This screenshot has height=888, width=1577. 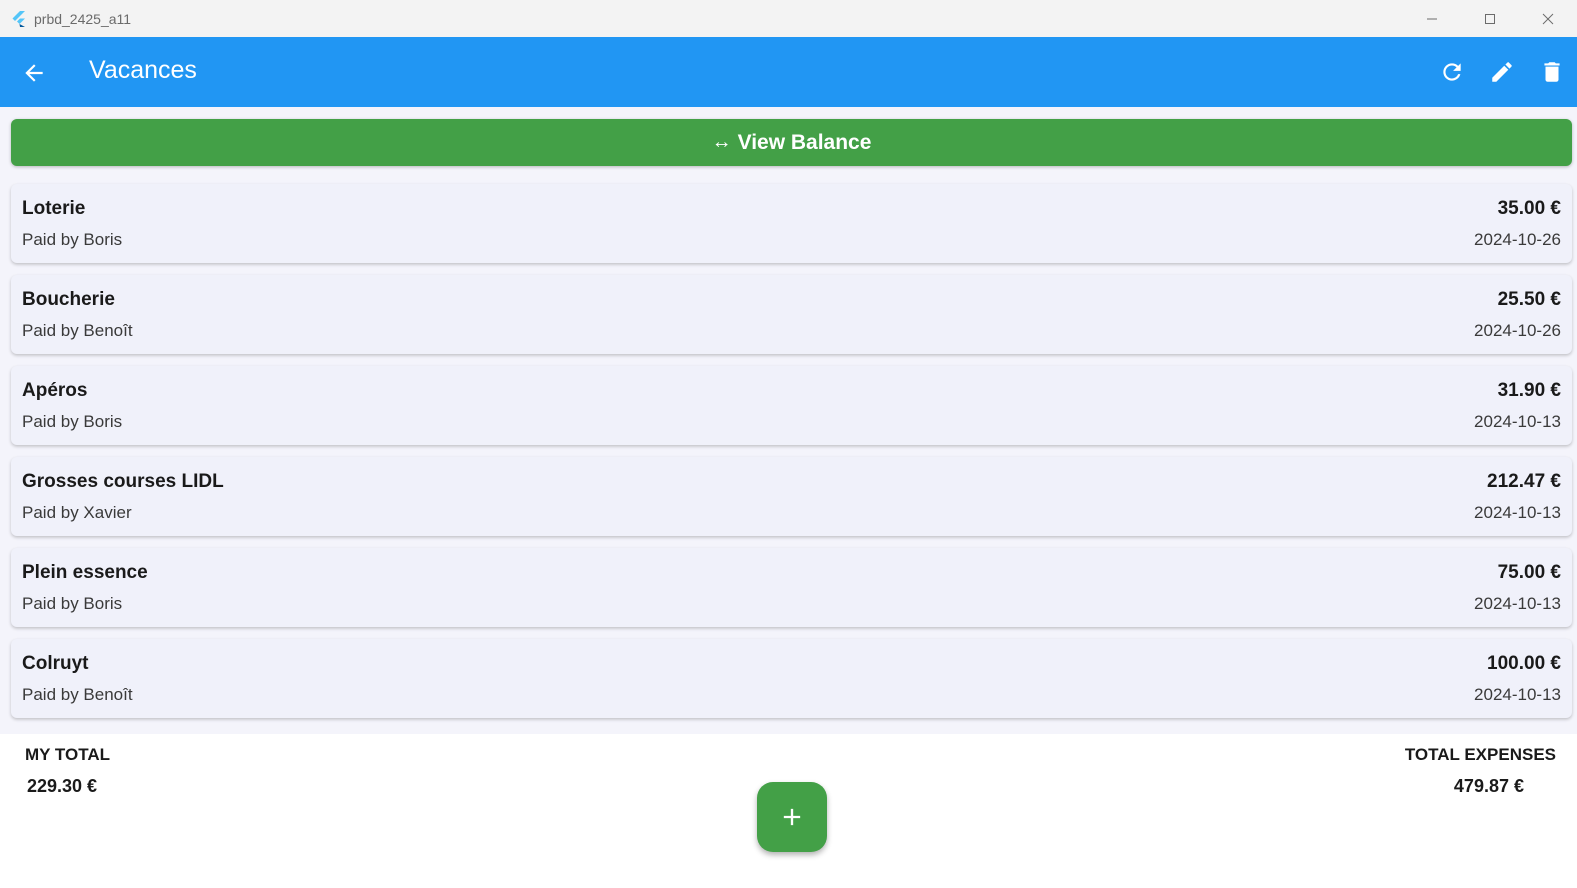 I want to click on minimize-icon, so click(x=1432, y=18).